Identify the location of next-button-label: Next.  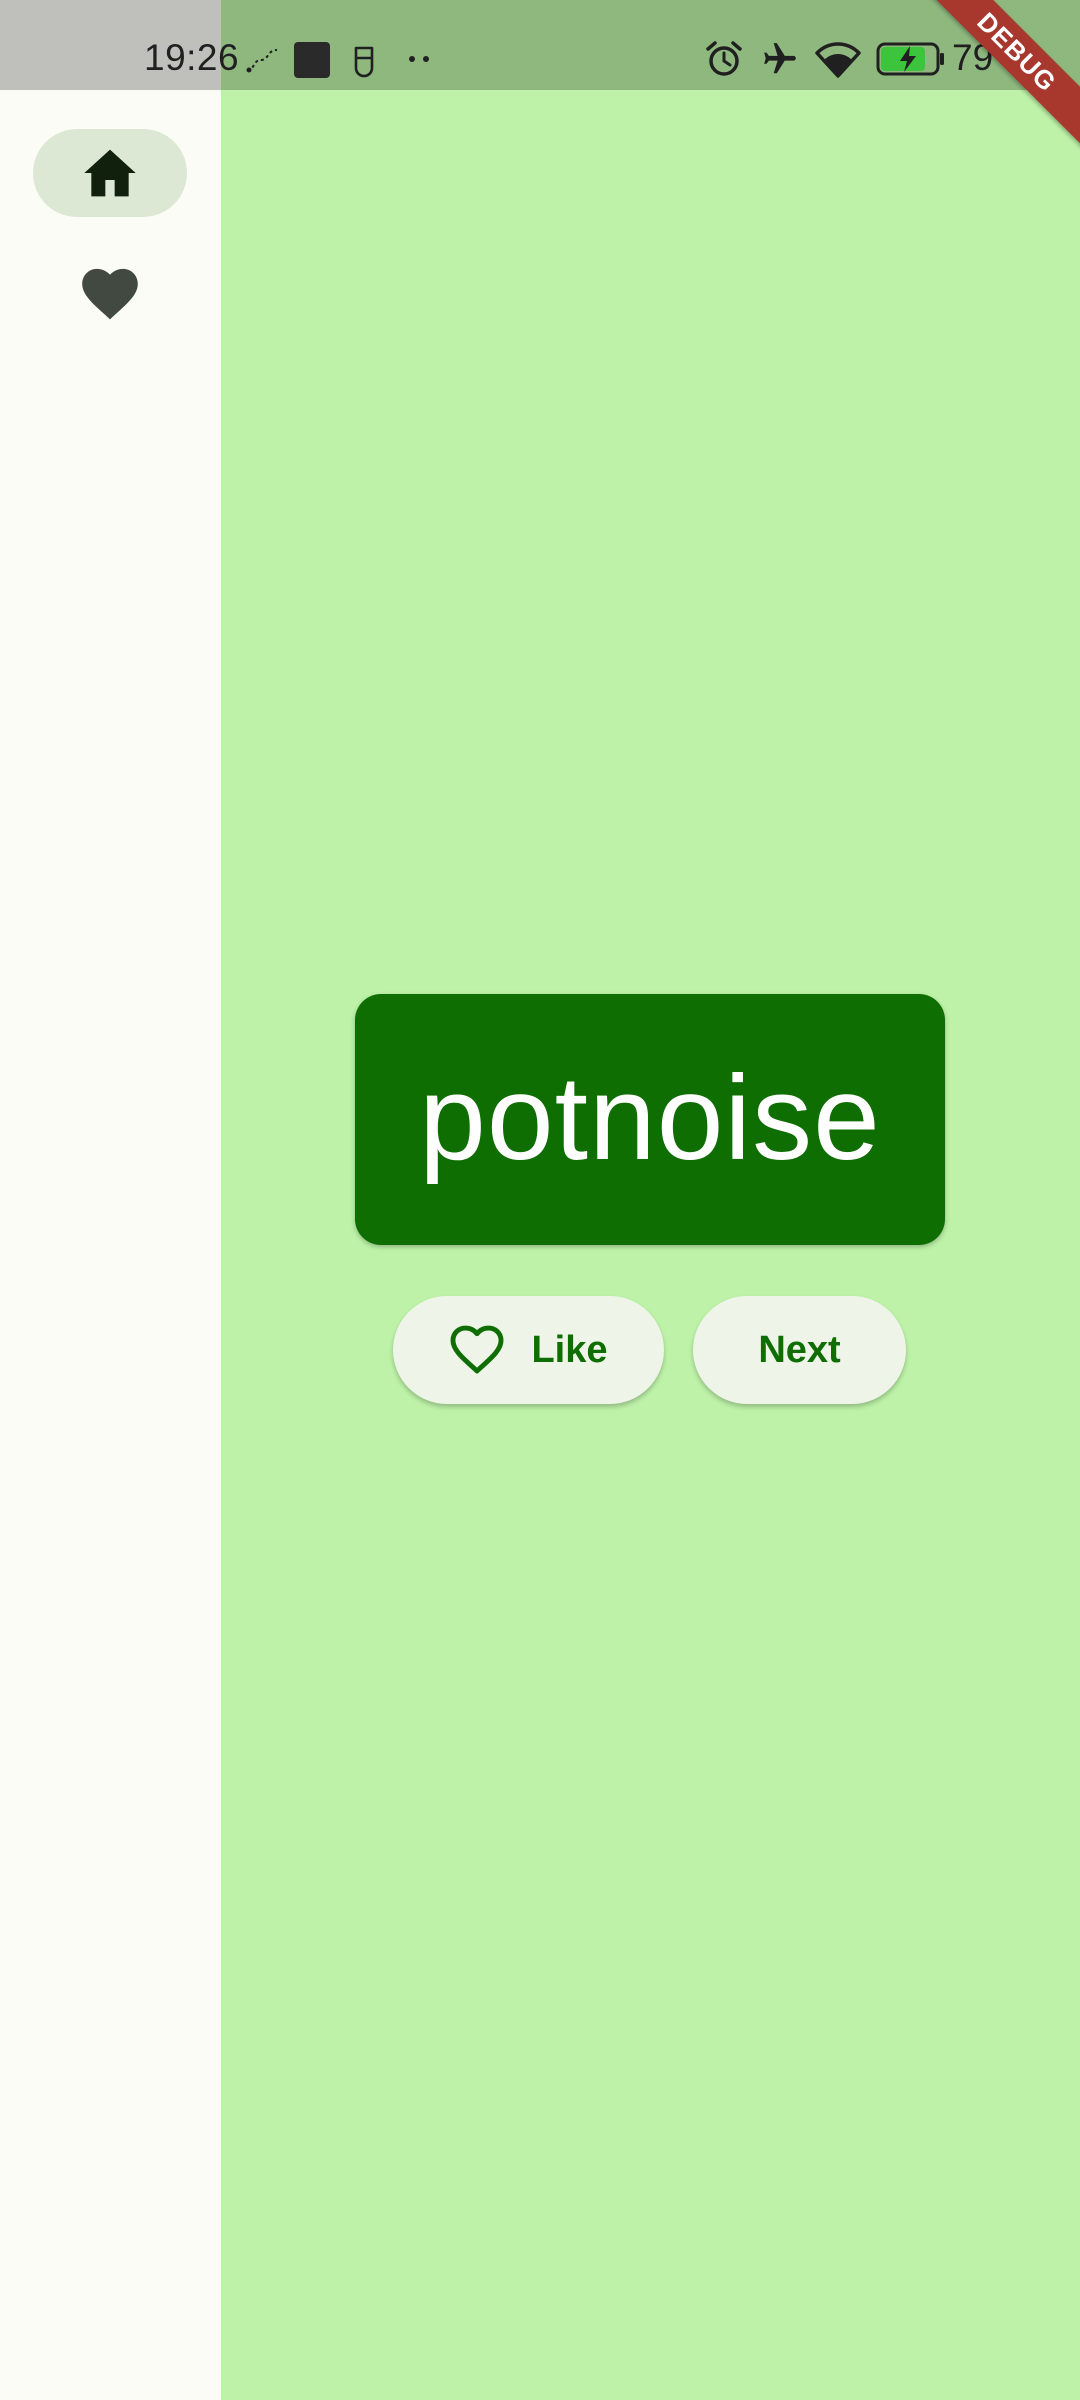
(799, 1349).